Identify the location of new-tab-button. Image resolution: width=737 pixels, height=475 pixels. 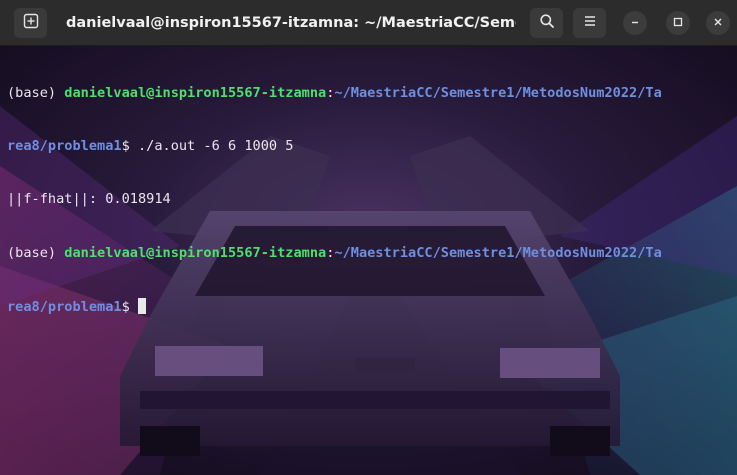
(30, 23).